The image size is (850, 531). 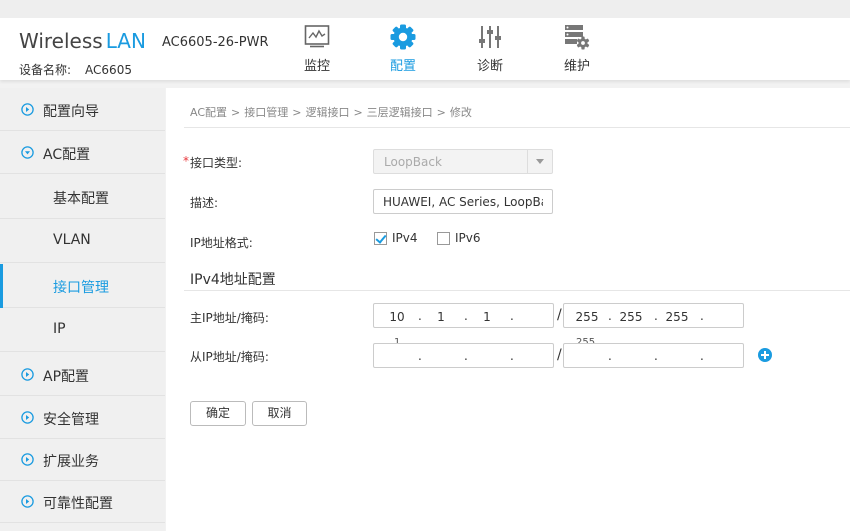 What do you see at coordinates (653, 355) in the screenshot?
I see `secondary-mask-input: . . .` at bounding box center [653, 355].